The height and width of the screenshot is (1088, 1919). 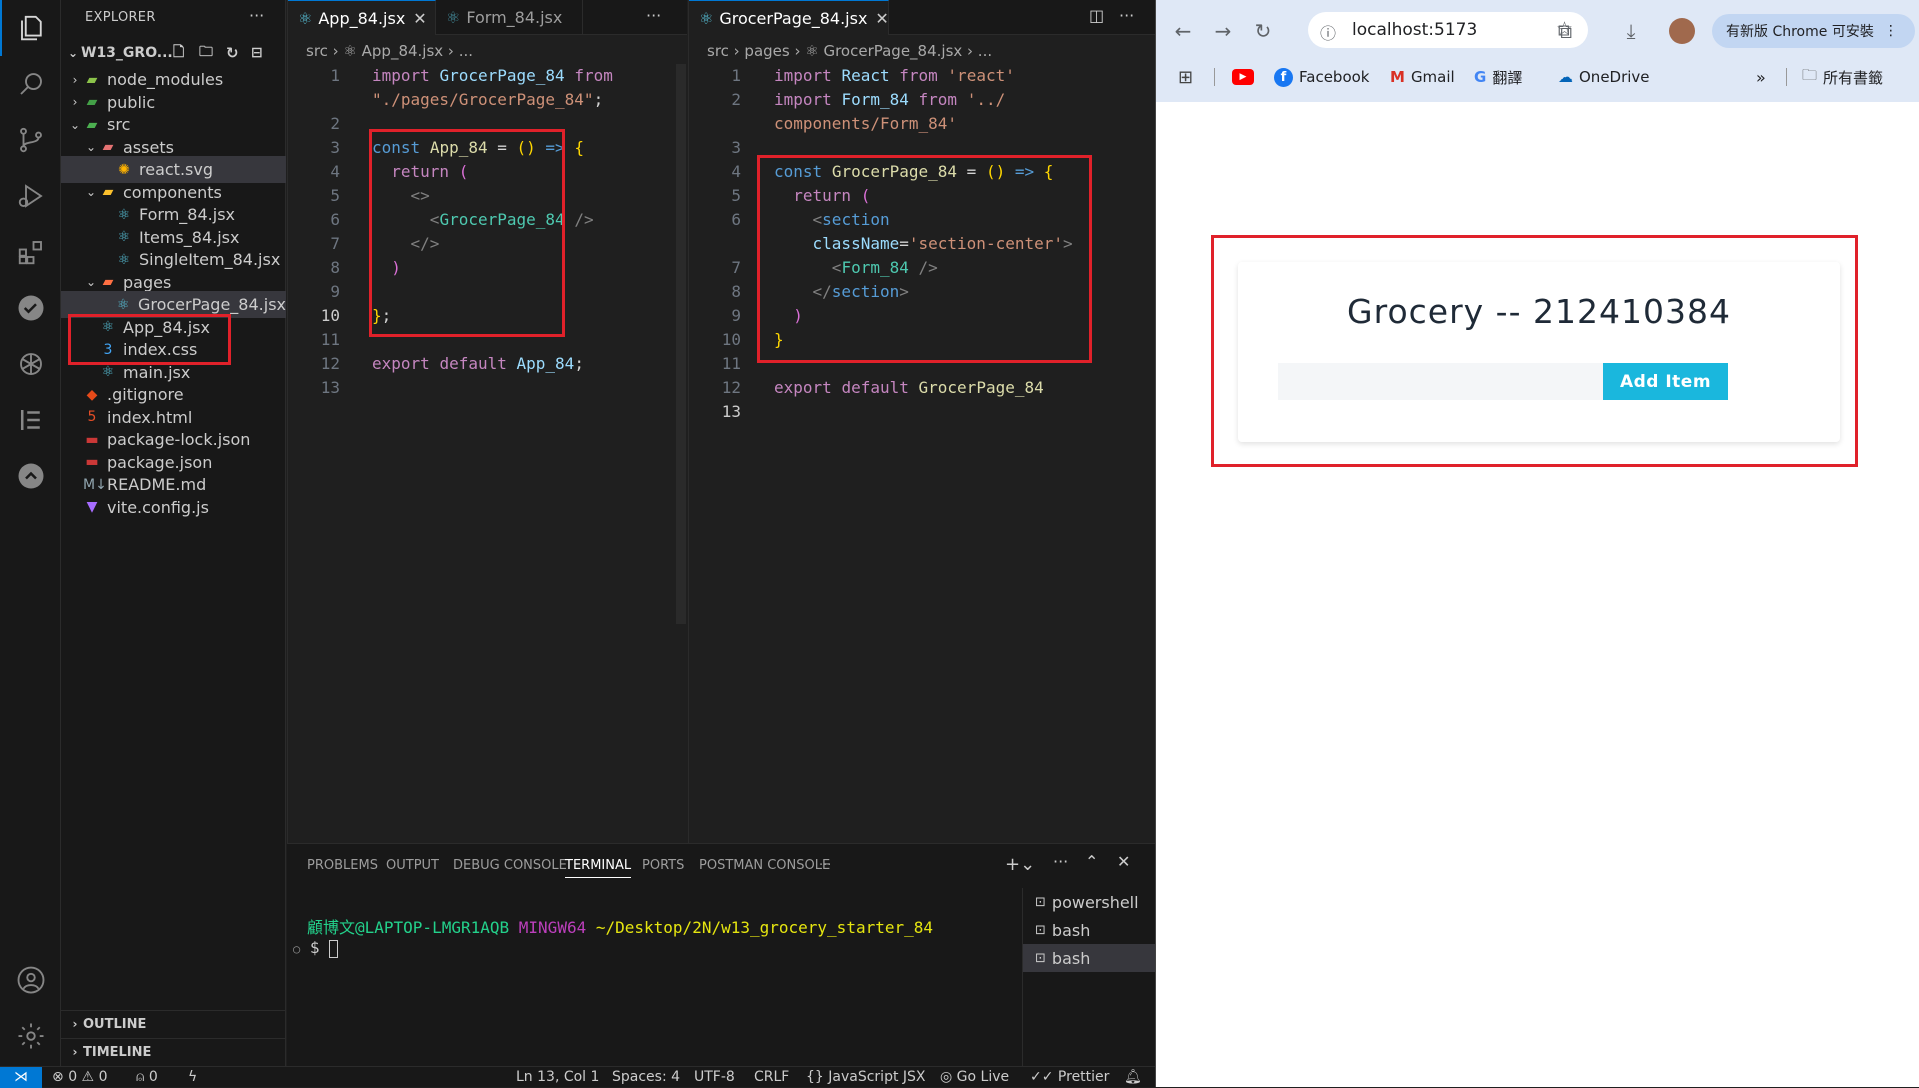 I want to click on language-mode: {} JavaScript JSX, so click(x=866, y=1077).